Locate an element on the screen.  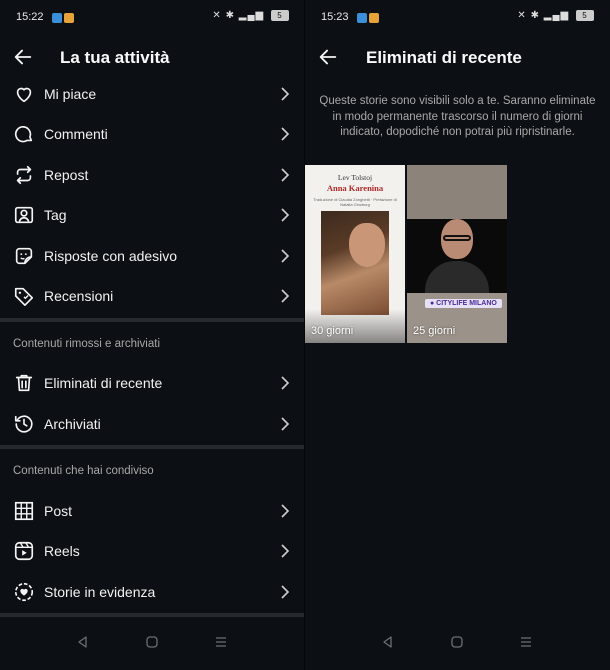
menu-item-tag: Tag is located at coordinates (152, 216).